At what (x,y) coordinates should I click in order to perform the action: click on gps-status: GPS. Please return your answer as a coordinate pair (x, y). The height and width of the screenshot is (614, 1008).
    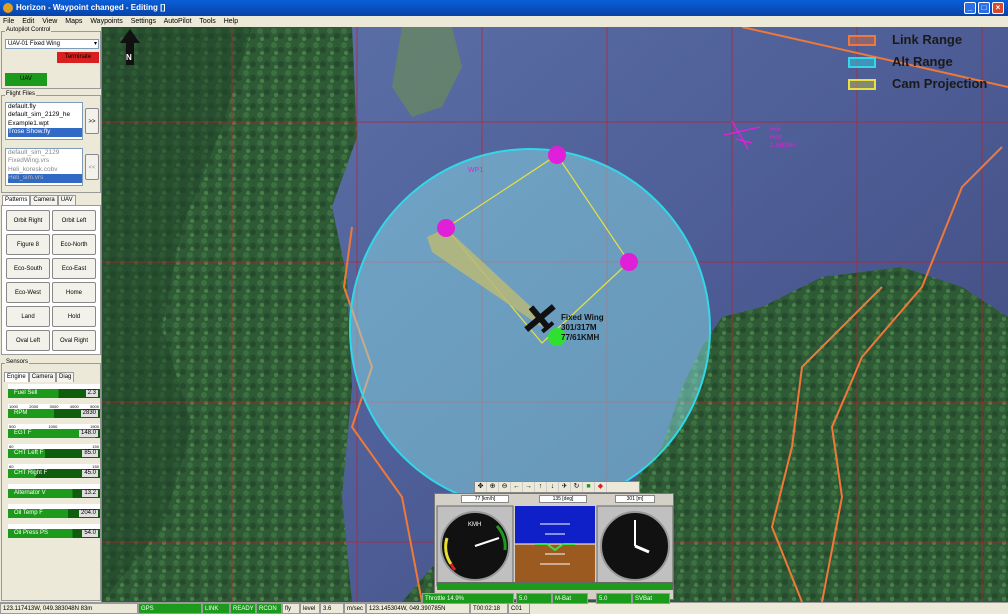
    Looking at the image, I should click on (170, 608).